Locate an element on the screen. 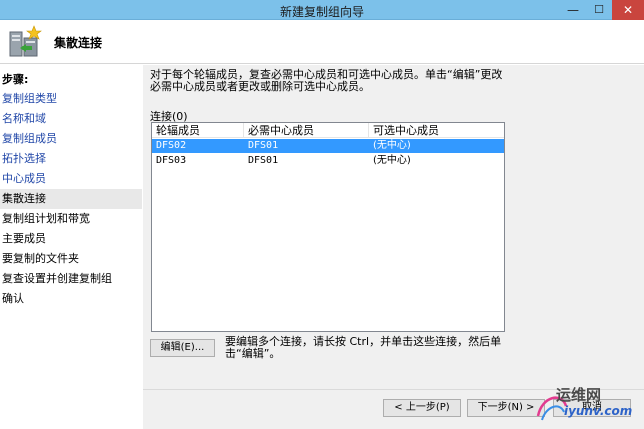  previous-button: < 上一步(P) is located at coordinates (422, 408).